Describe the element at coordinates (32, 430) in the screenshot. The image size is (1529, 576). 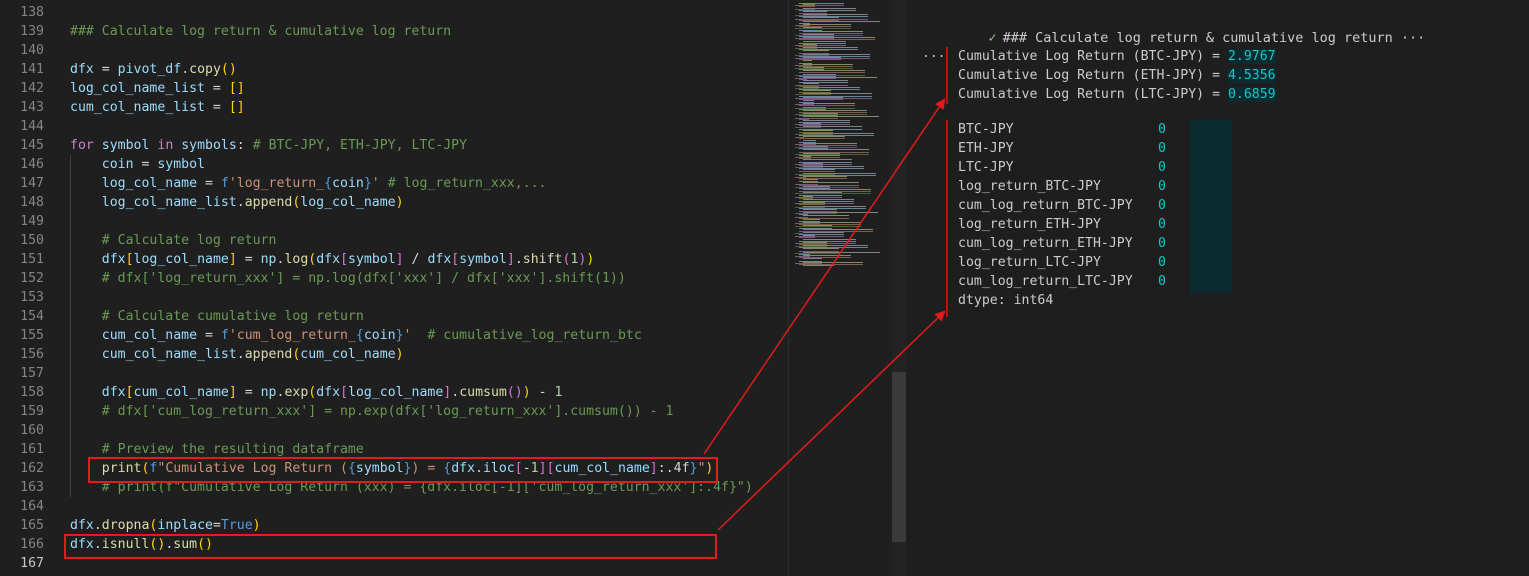
I see `line-number: 160` at that location.